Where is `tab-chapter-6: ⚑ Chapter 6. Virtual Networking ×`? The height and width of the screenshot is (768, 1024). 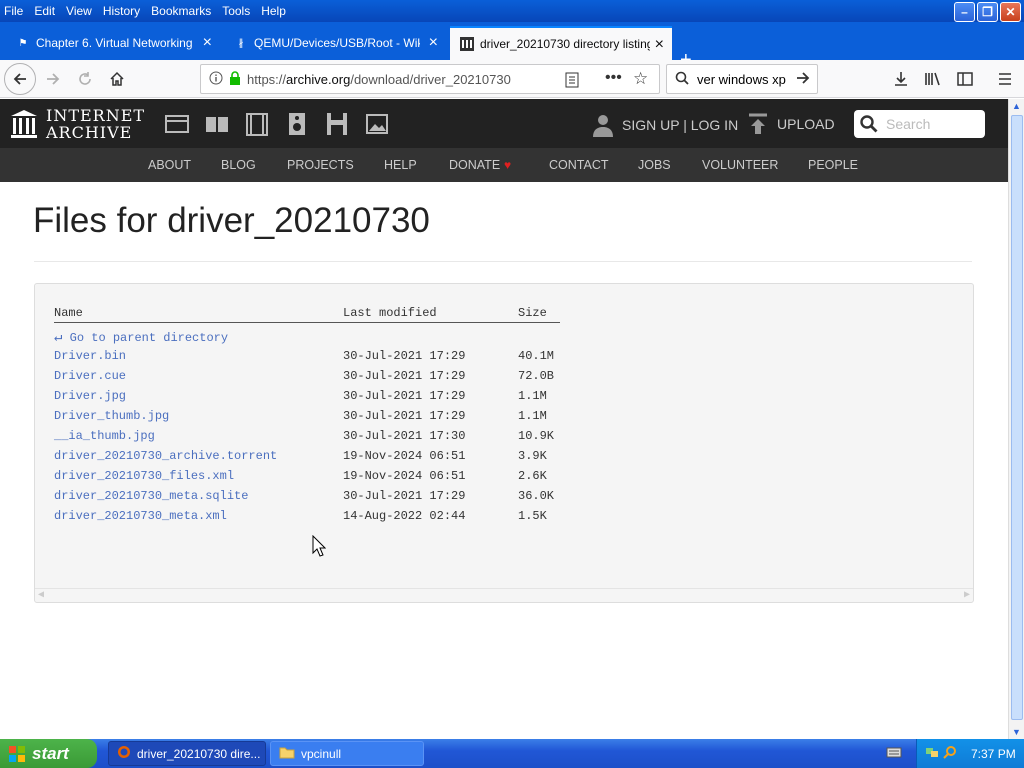 tab-chapter-6: ⚑ Chapter 6. Virtual Networking × is located at coordinates (113, 43).